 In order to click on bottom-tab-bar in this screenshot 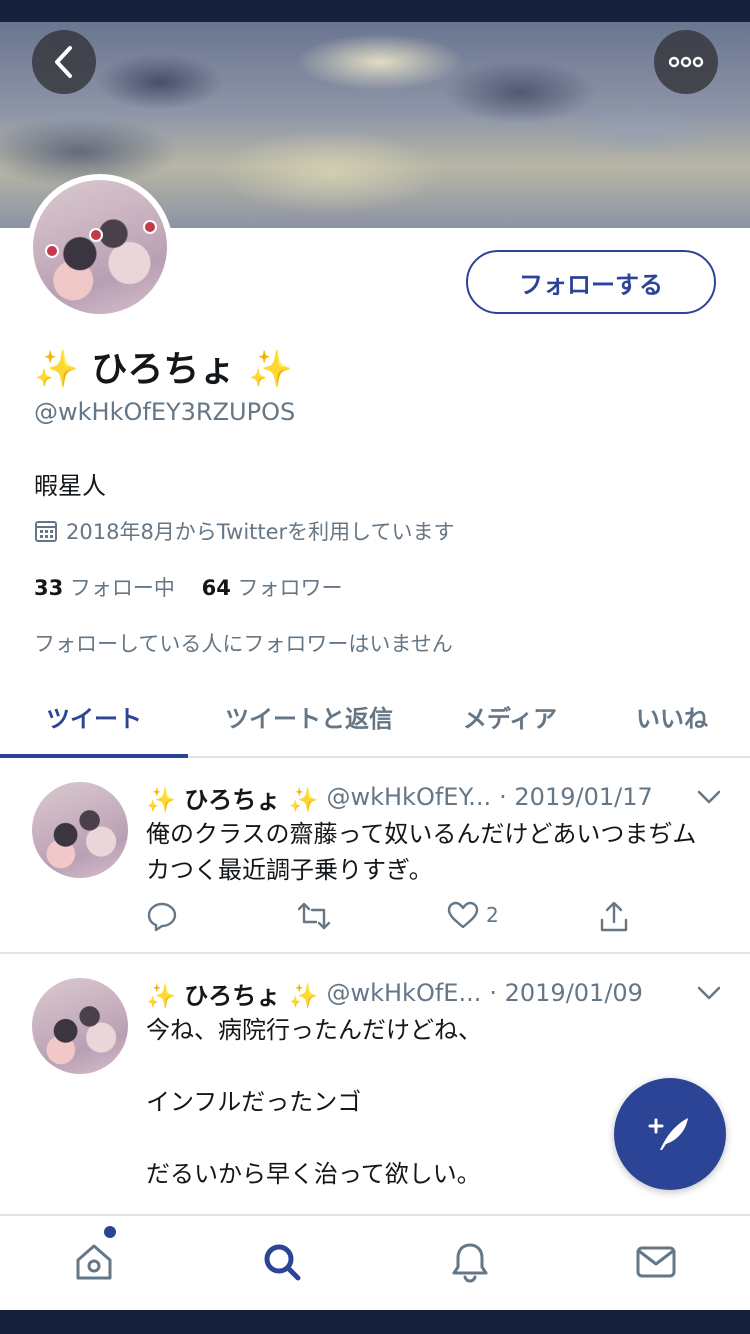, I will do `click(375, 1262)`.